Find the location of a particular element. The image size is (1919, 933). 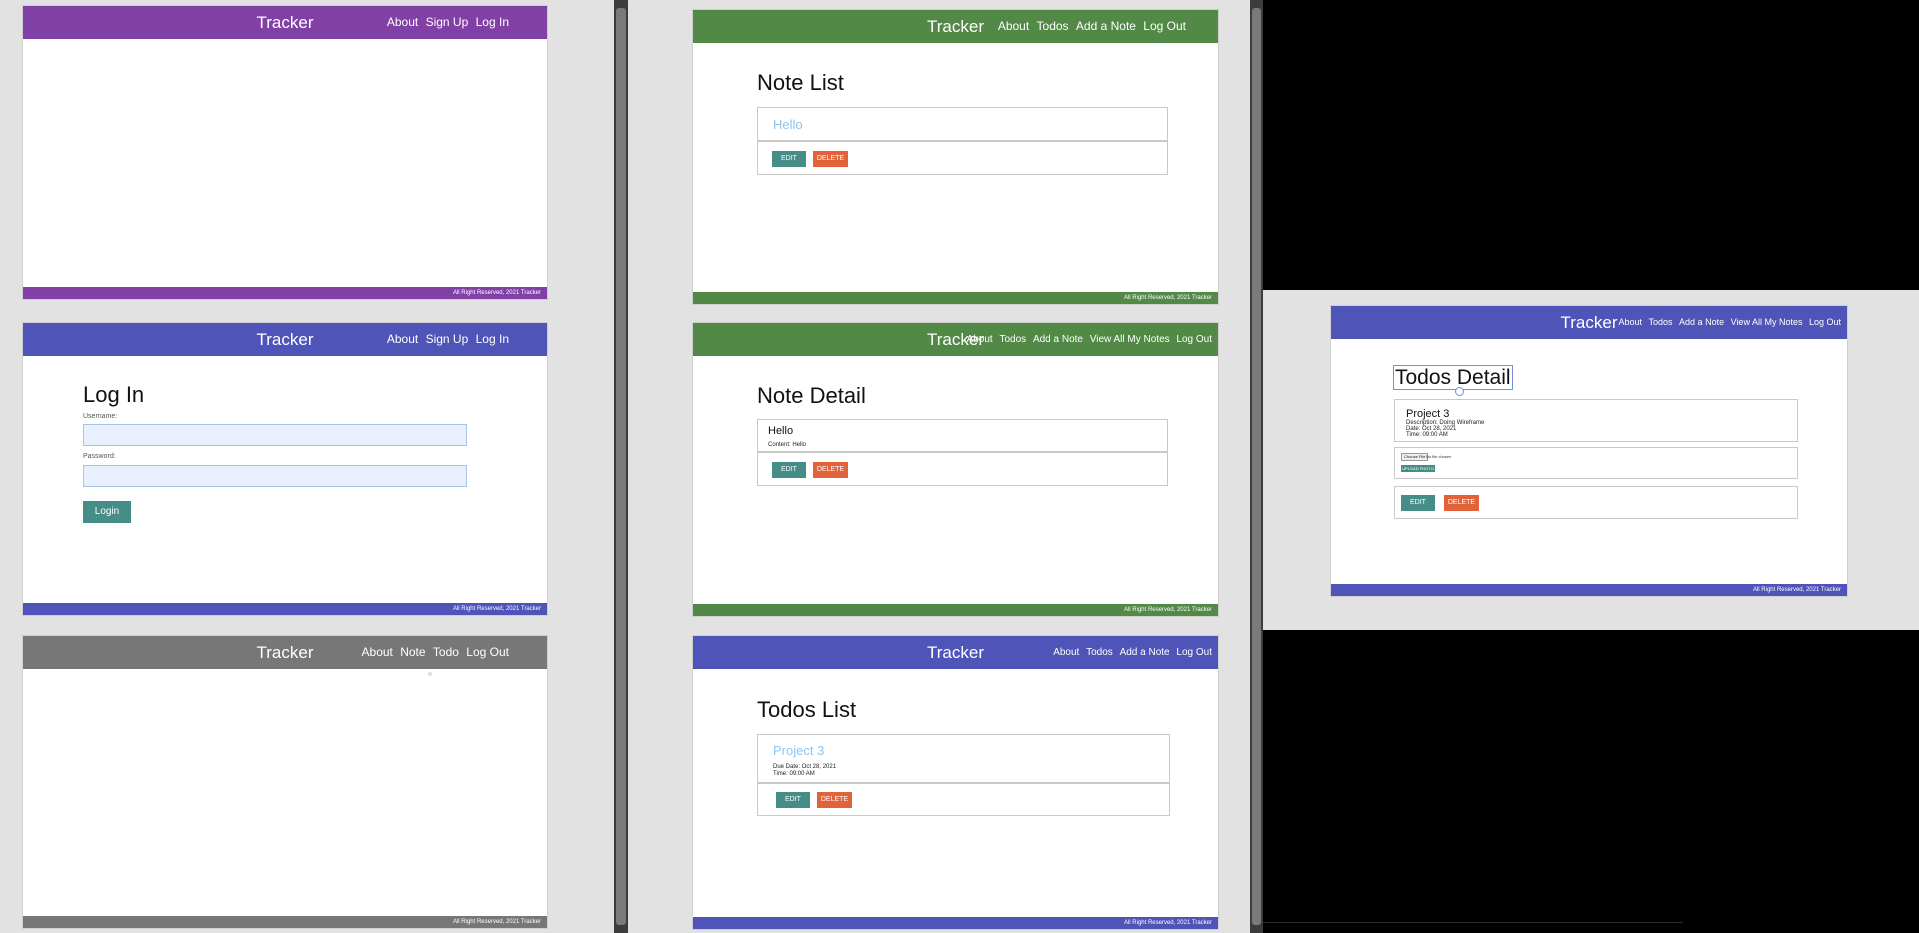

page-title: Note Detail is located at coordinates (811, 395).